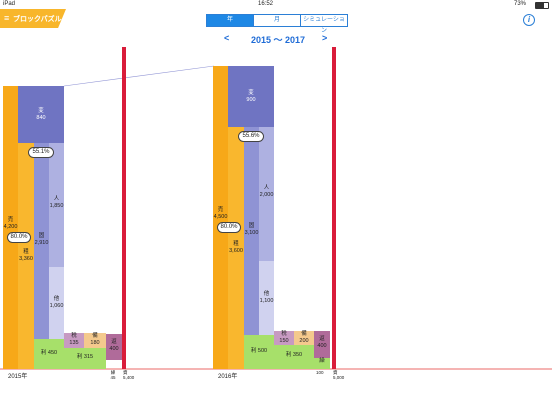 Image resolution: width=552 pixels, height=414 pixels. What do you see at coordinates (320, 372) in the screenshot?
I see `remain-value: 100` at bounding box center [320, 372].